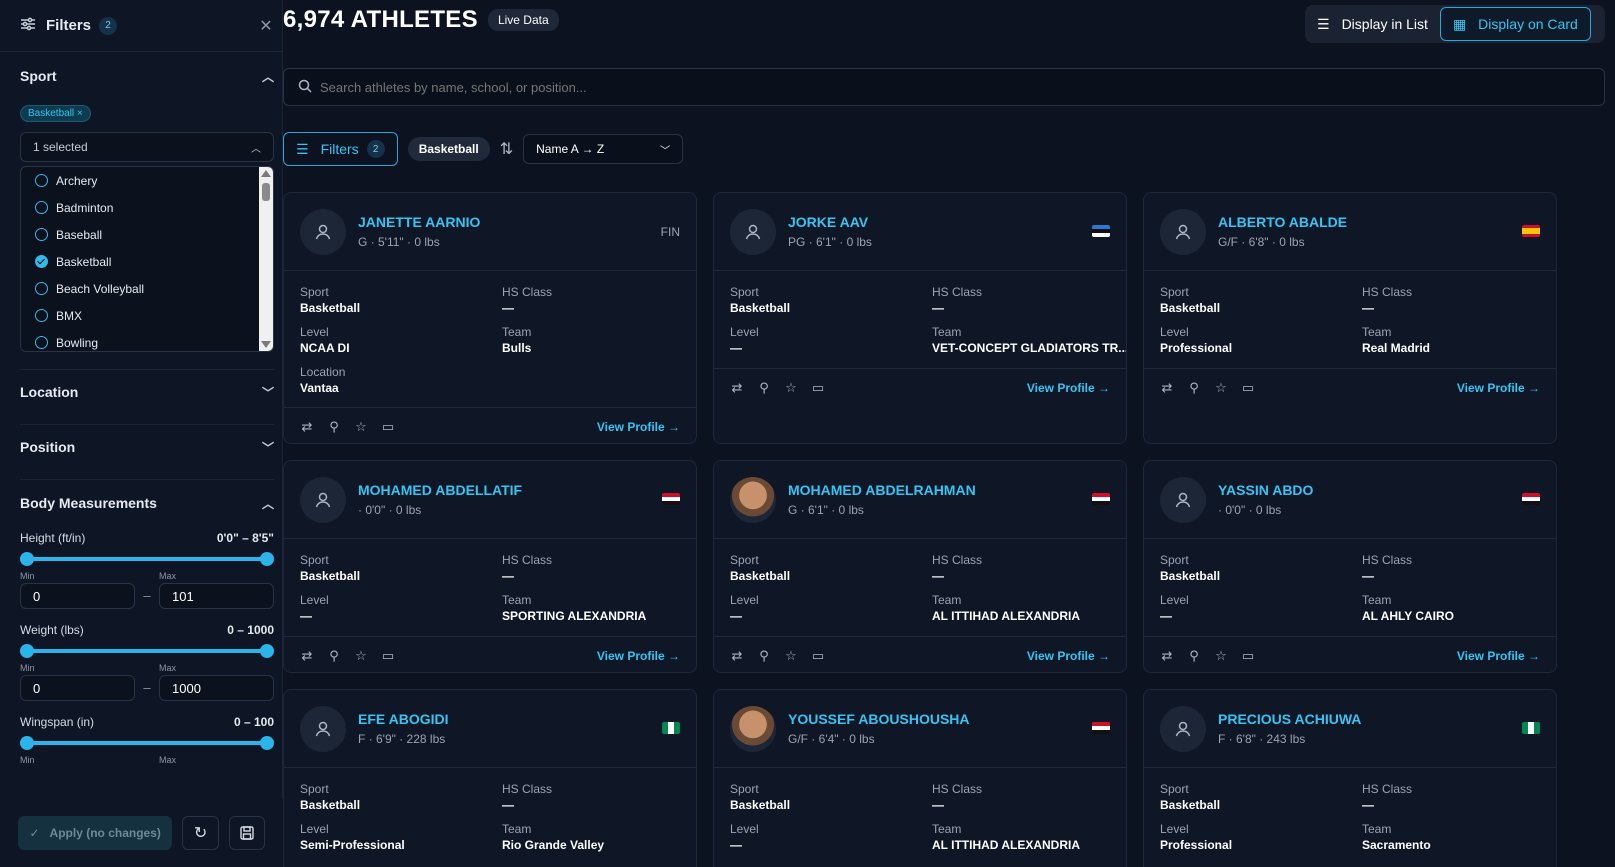  Describe the element at coordinates (882, 490) in the screenshot. I see `athlete-name: MOHAMED ABDELRAHMAN` at that location.